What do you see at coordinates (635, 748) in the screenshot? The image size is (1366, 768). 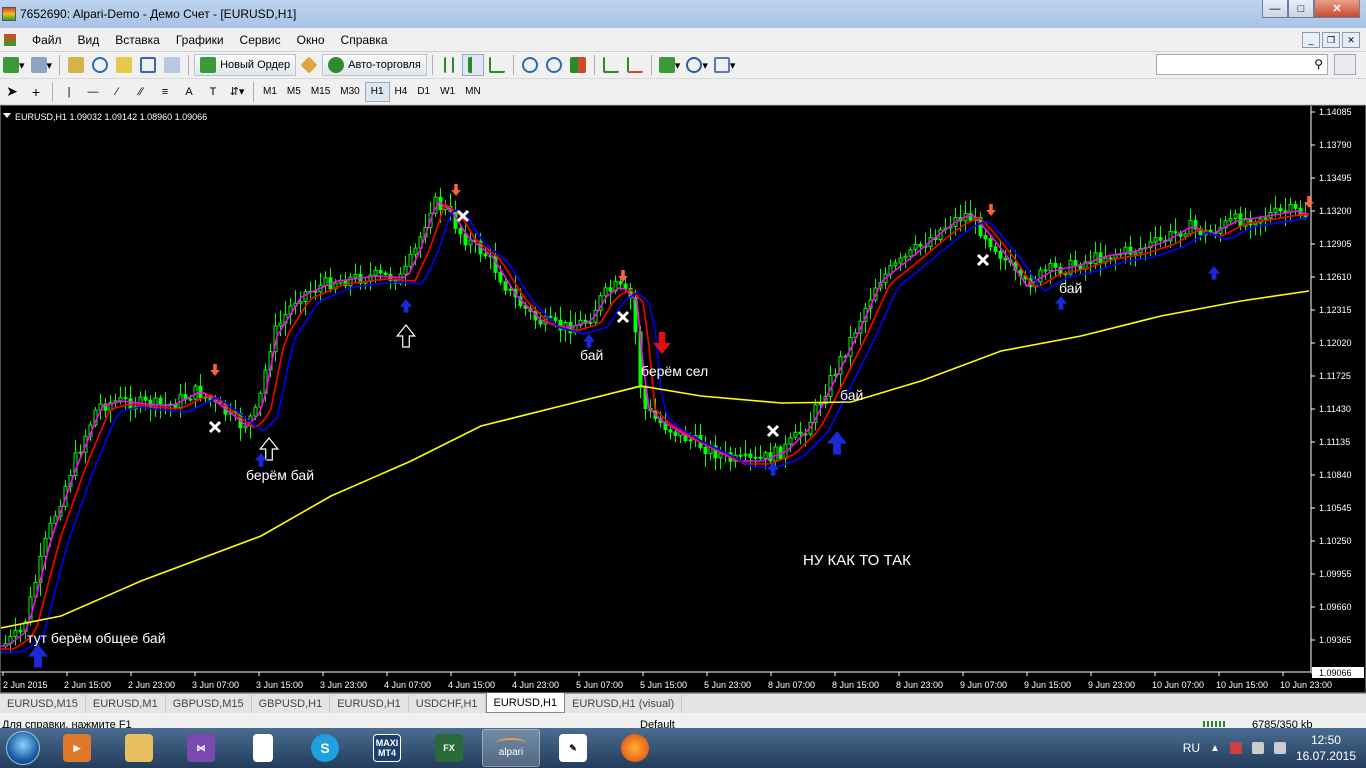 I see `taskbar-firefox` at bounding box center [635, 748].